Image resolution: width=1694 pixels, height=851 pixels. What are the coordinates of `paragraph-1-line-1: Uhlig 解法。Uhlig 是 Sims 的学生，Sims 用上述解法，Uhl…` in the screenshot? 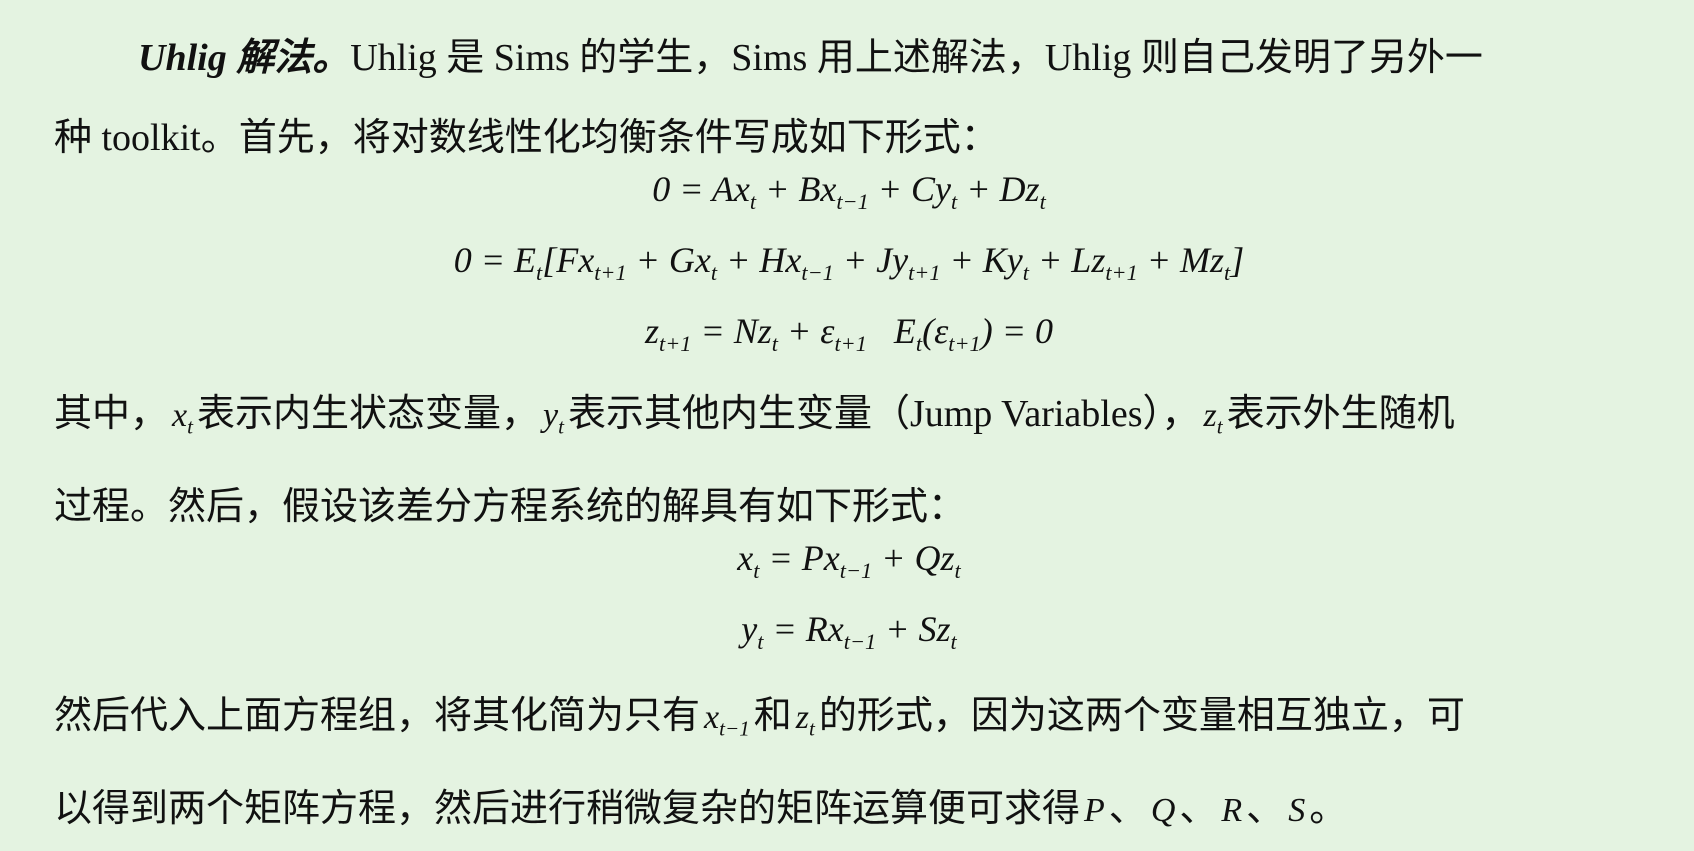 It's located at (849, 58).